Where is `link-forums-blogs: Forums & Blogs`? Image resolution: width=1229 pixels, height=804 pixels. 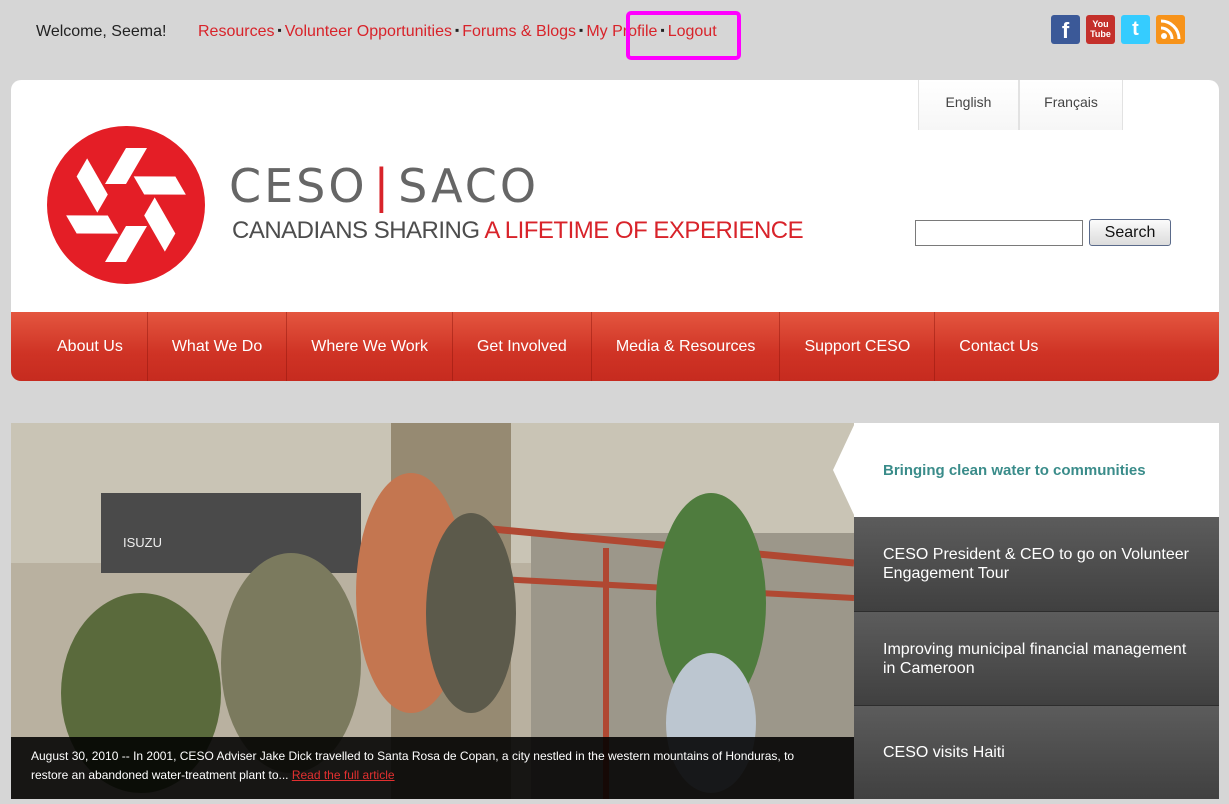 link-forums-blogs: Forums & Blogs is located at coordinates (519, 31).